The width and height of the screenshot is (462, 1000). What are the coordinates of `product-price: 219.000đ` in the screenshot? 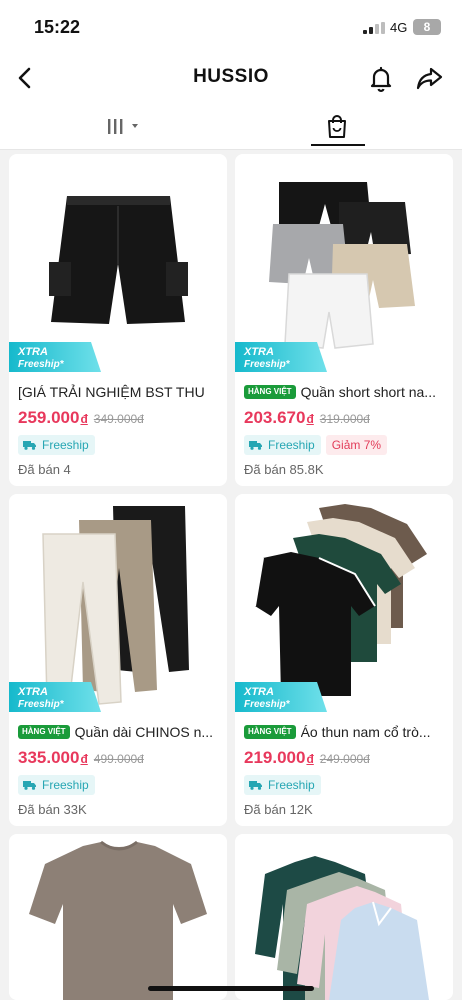 It's located at (279, 757).